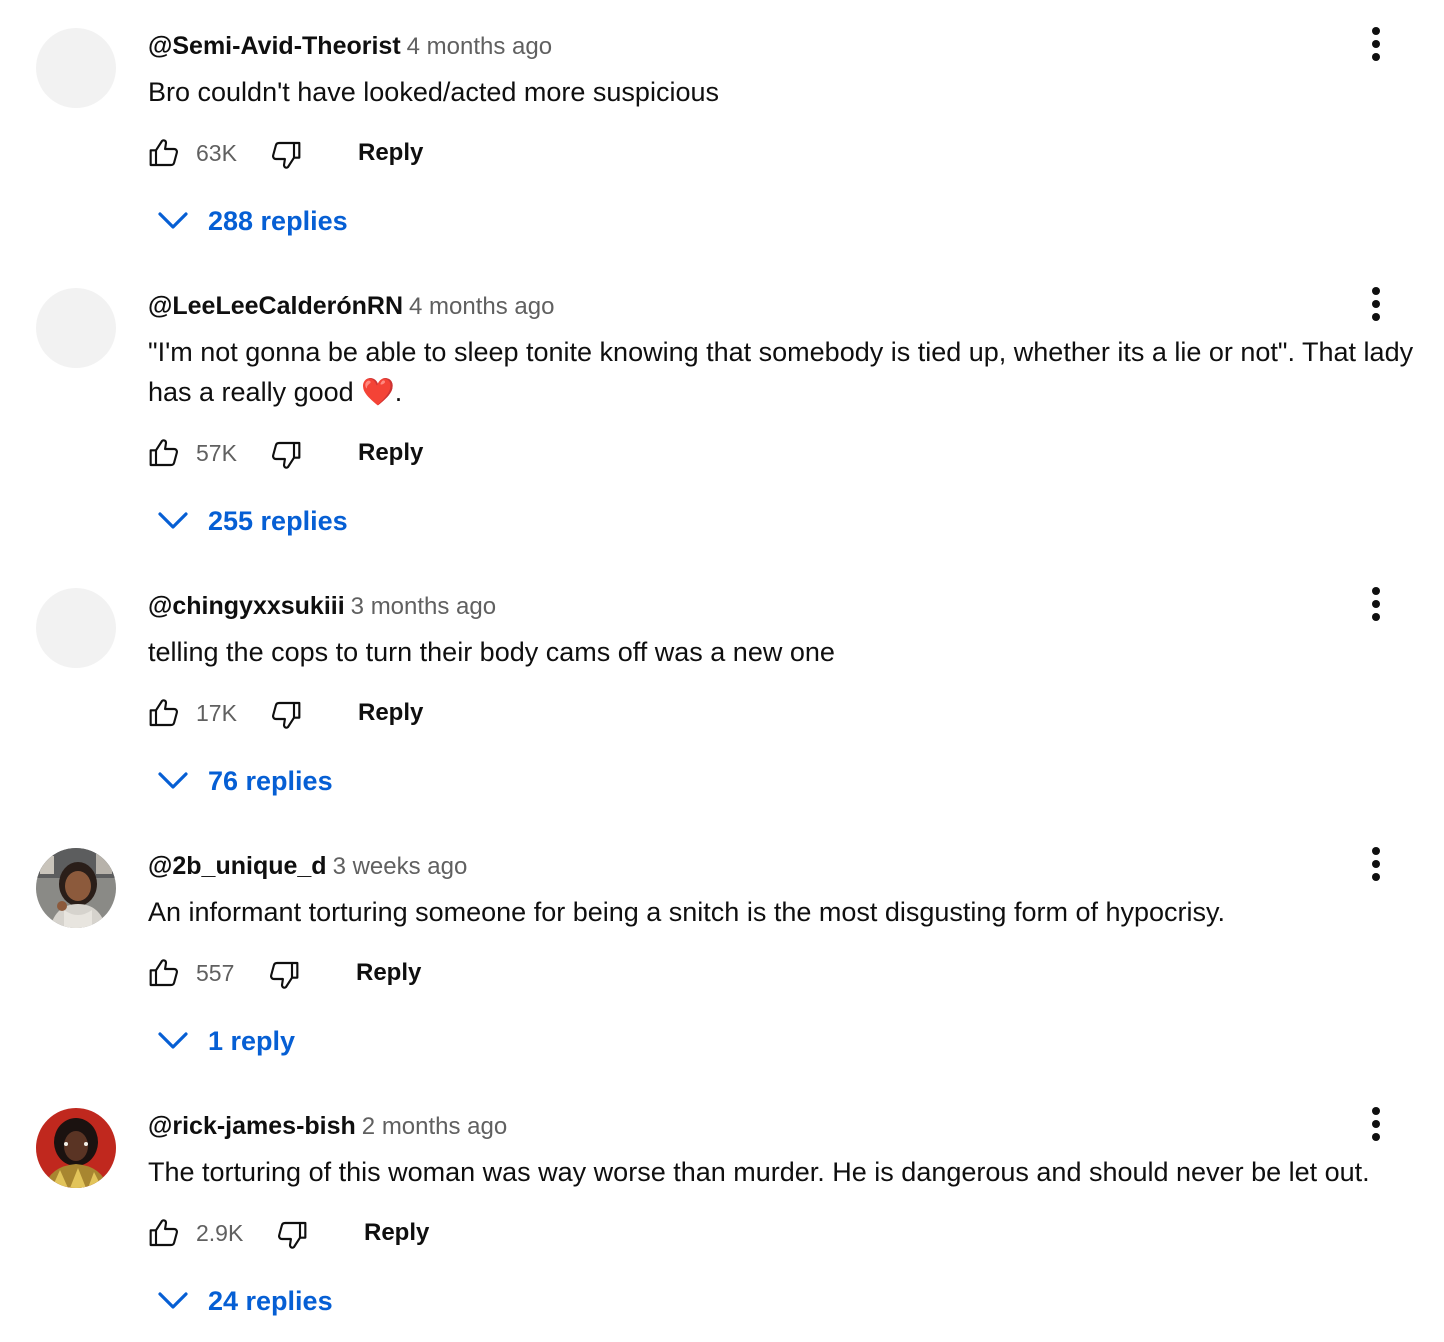 The width and height of the screenshot is (1444, 1342). Describe the element at coordinates (434, 1126) in the screenshot. I see `comment-time: 2 months ago` at that location.